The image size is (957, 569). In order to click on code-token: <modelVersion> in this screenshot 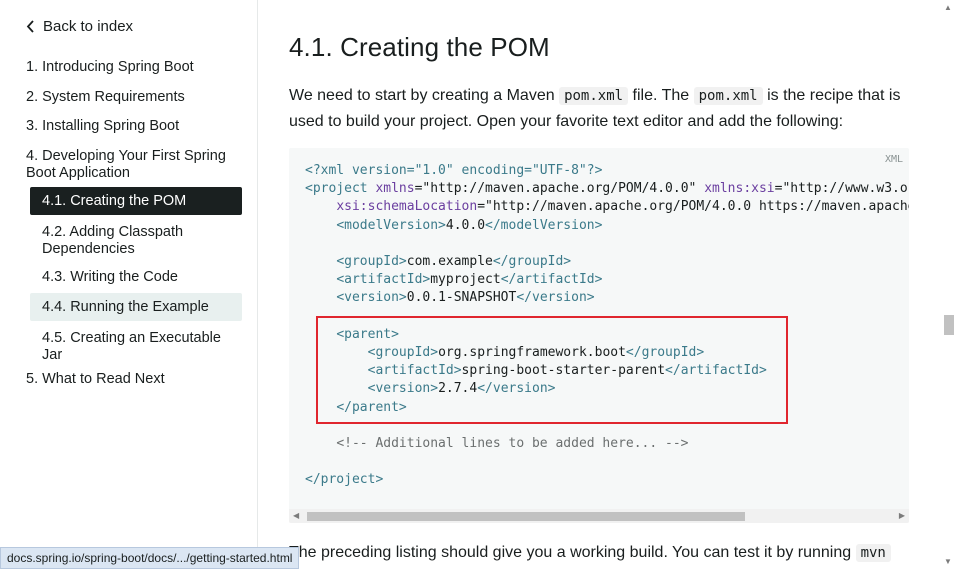, I will do `click(391, 225)`.